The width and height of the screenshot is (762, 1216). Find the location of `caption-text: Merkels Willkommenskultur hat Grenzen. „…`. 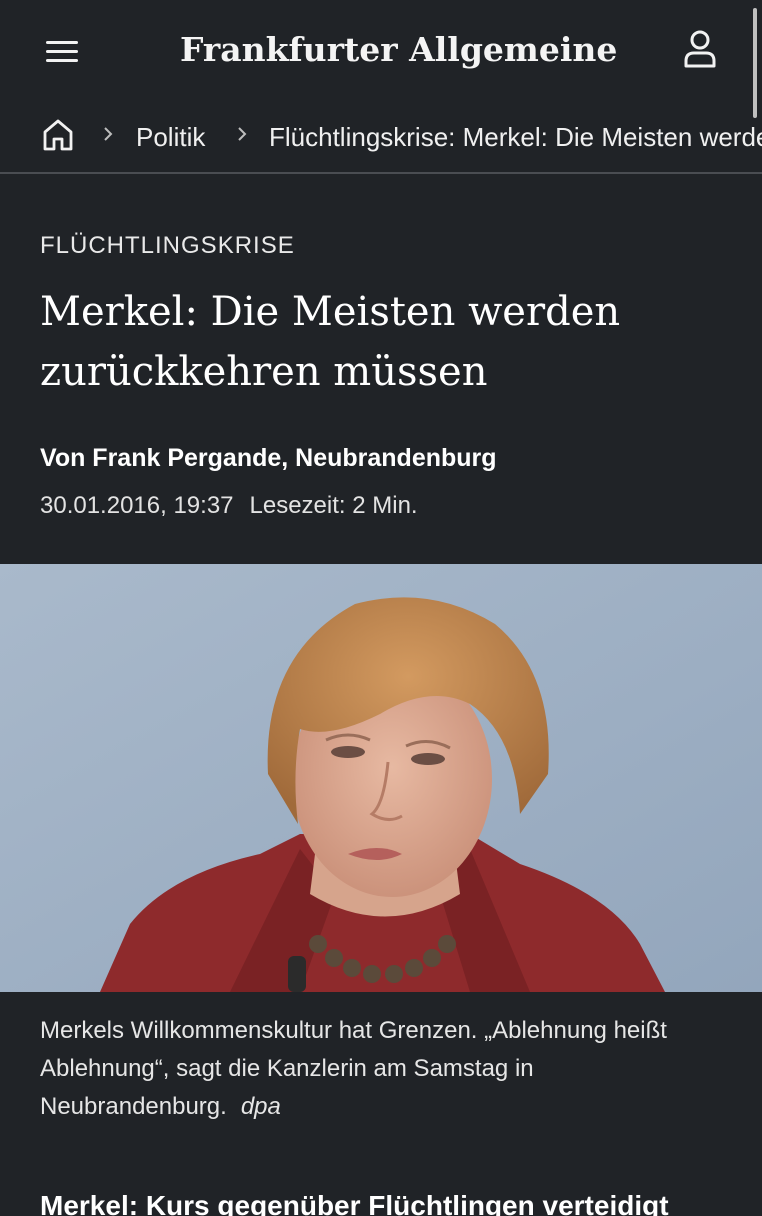

caption-text: Merkels Willkommenskultur hat Grenzen. „… is located at coordinates (353, 1068).